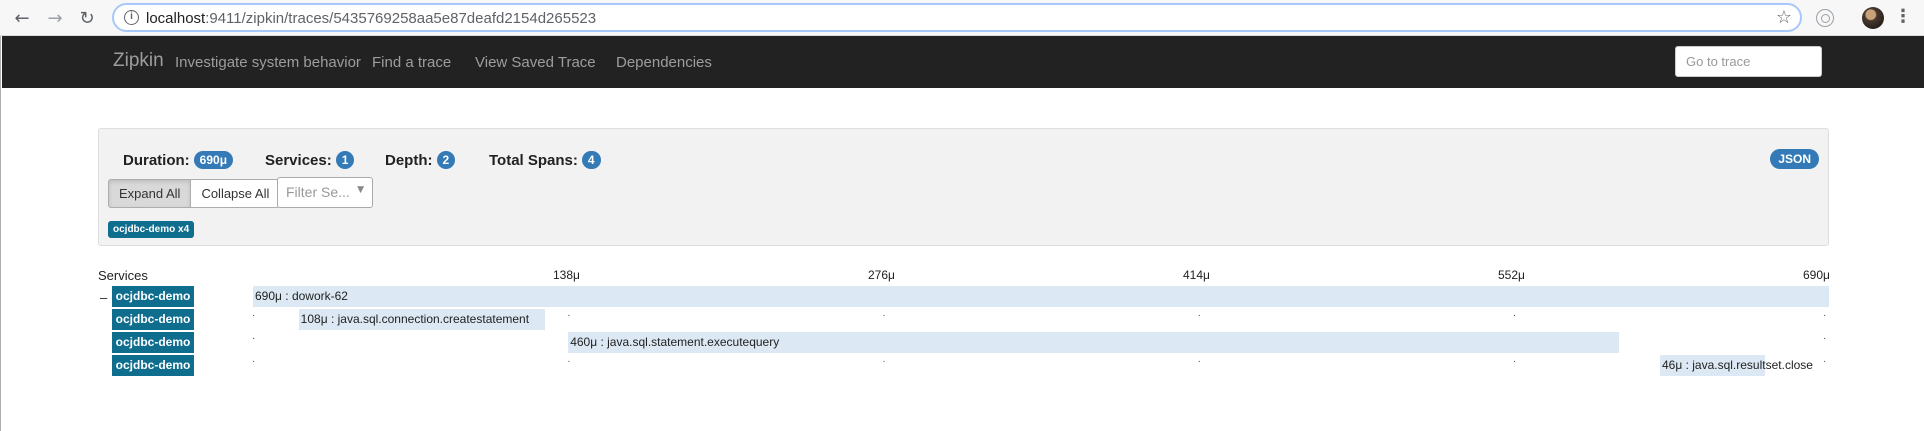 The height and width of the screenshot is (431, 1924). What do you see at coordinates (1196, 275) in the screenshot?
I see `timeline-tick: 414μ` at bounding box center [1196, 275].